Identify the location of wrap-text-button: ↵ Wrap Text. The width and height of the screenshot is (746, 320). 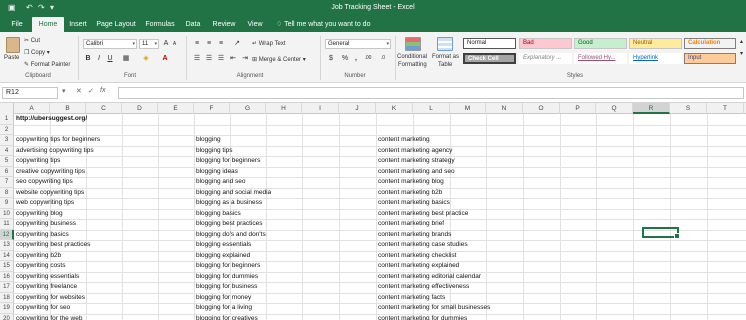
(269, 43).